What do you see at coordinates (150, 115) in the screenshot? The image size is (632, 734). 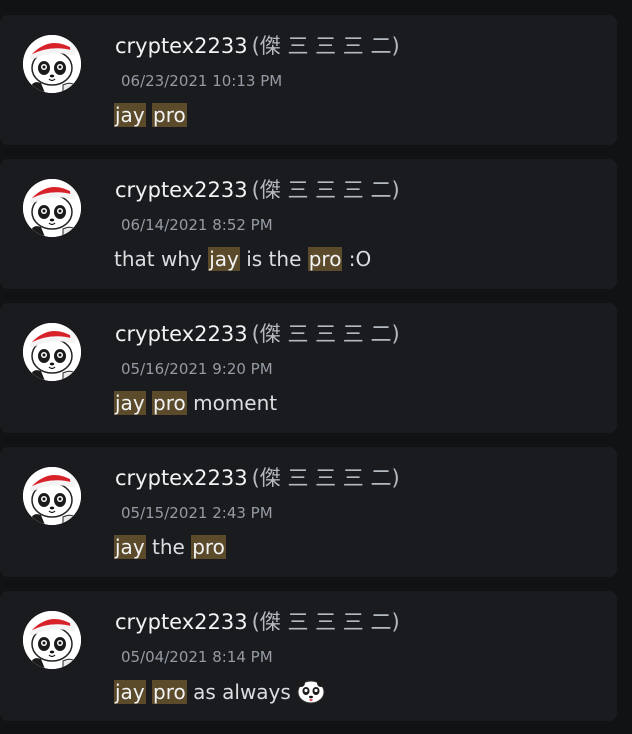 I see `message-content: jay pro` at bounding box center [150, 115].